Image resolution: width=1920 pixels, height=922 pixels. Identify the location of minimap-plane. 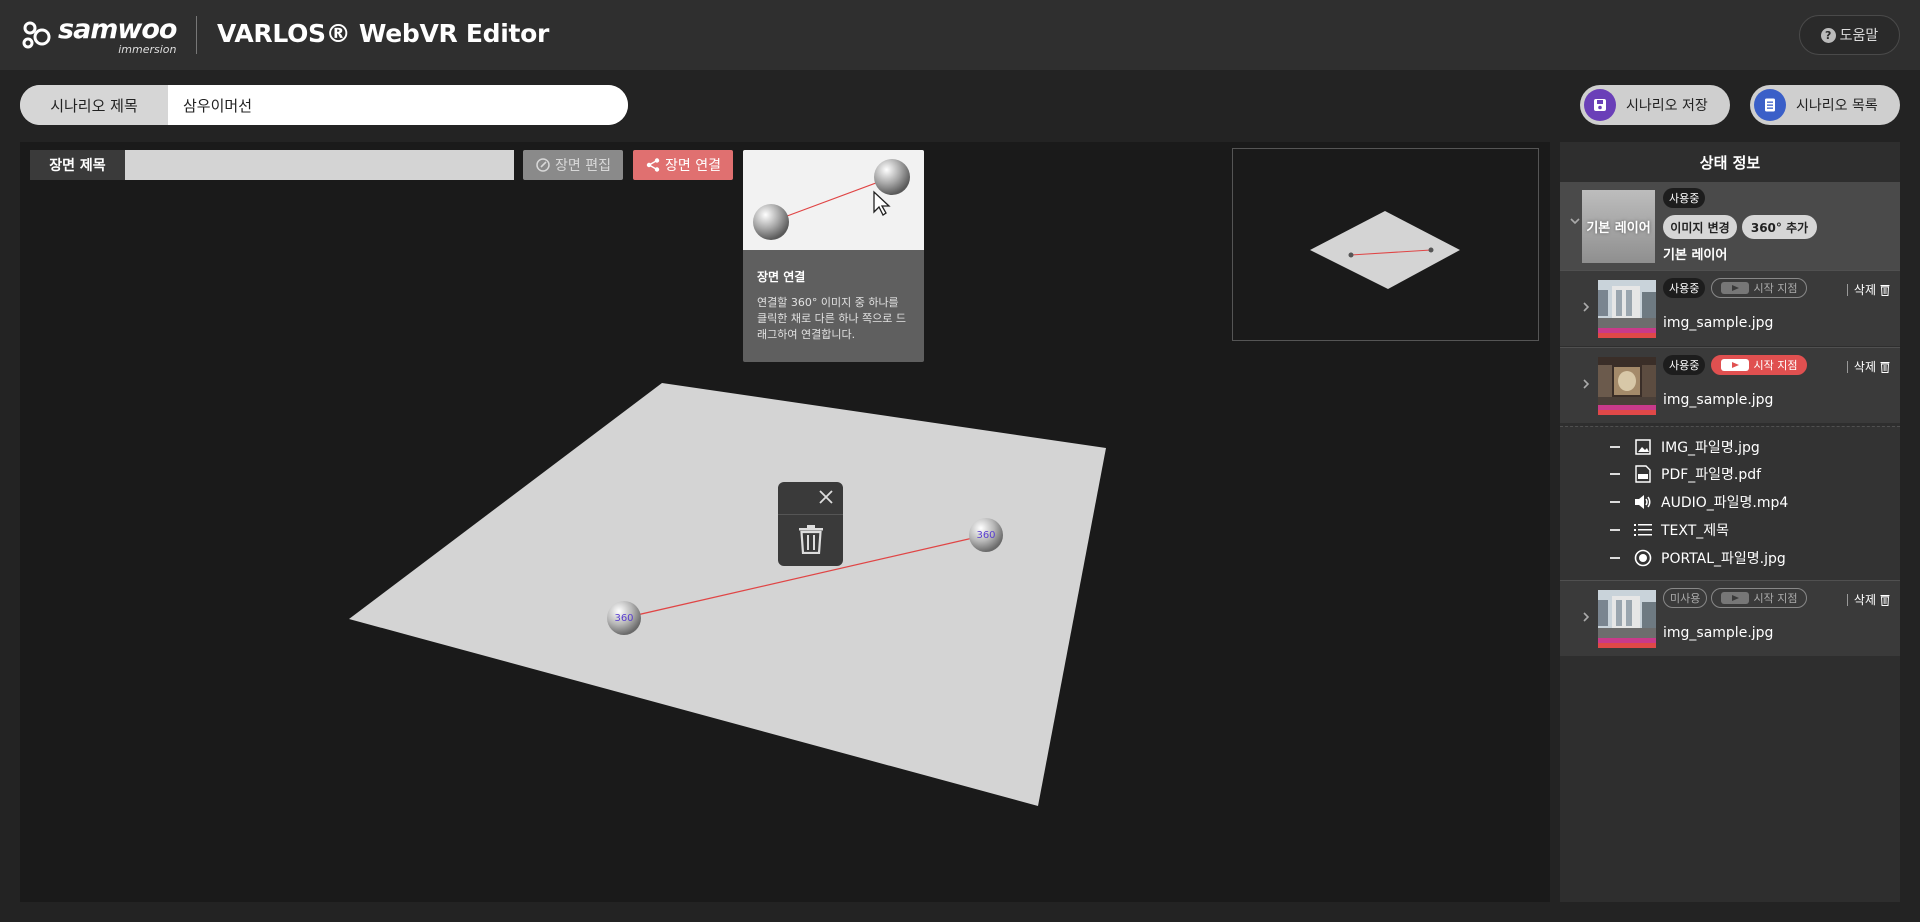
(1385, 250).